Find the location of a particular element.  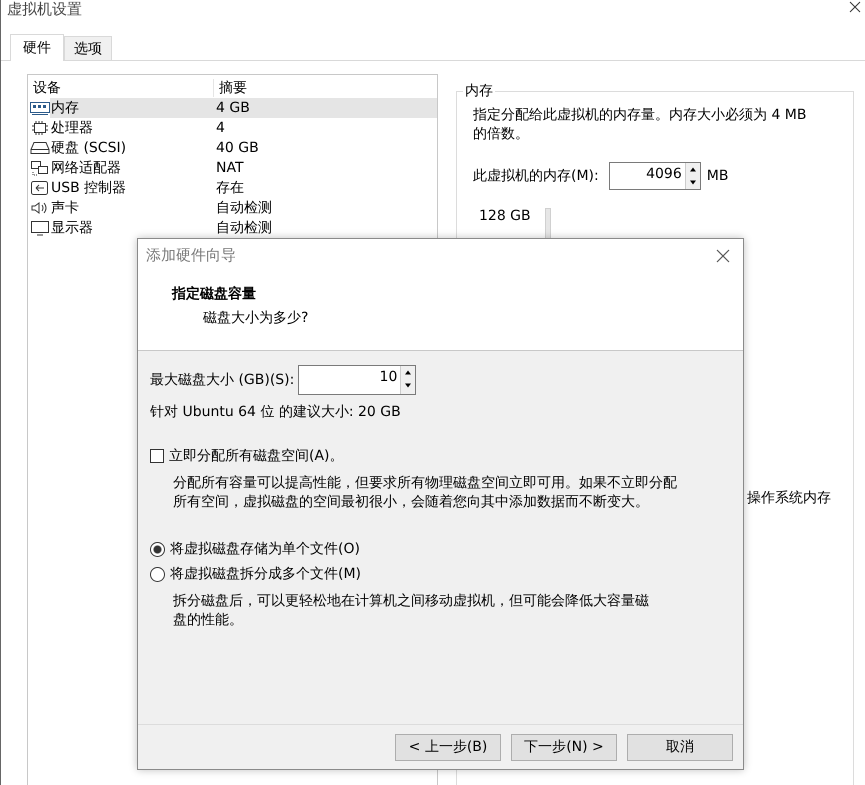

device-name: 硬盘 (SCSI) is located at coordinates (88, 148).